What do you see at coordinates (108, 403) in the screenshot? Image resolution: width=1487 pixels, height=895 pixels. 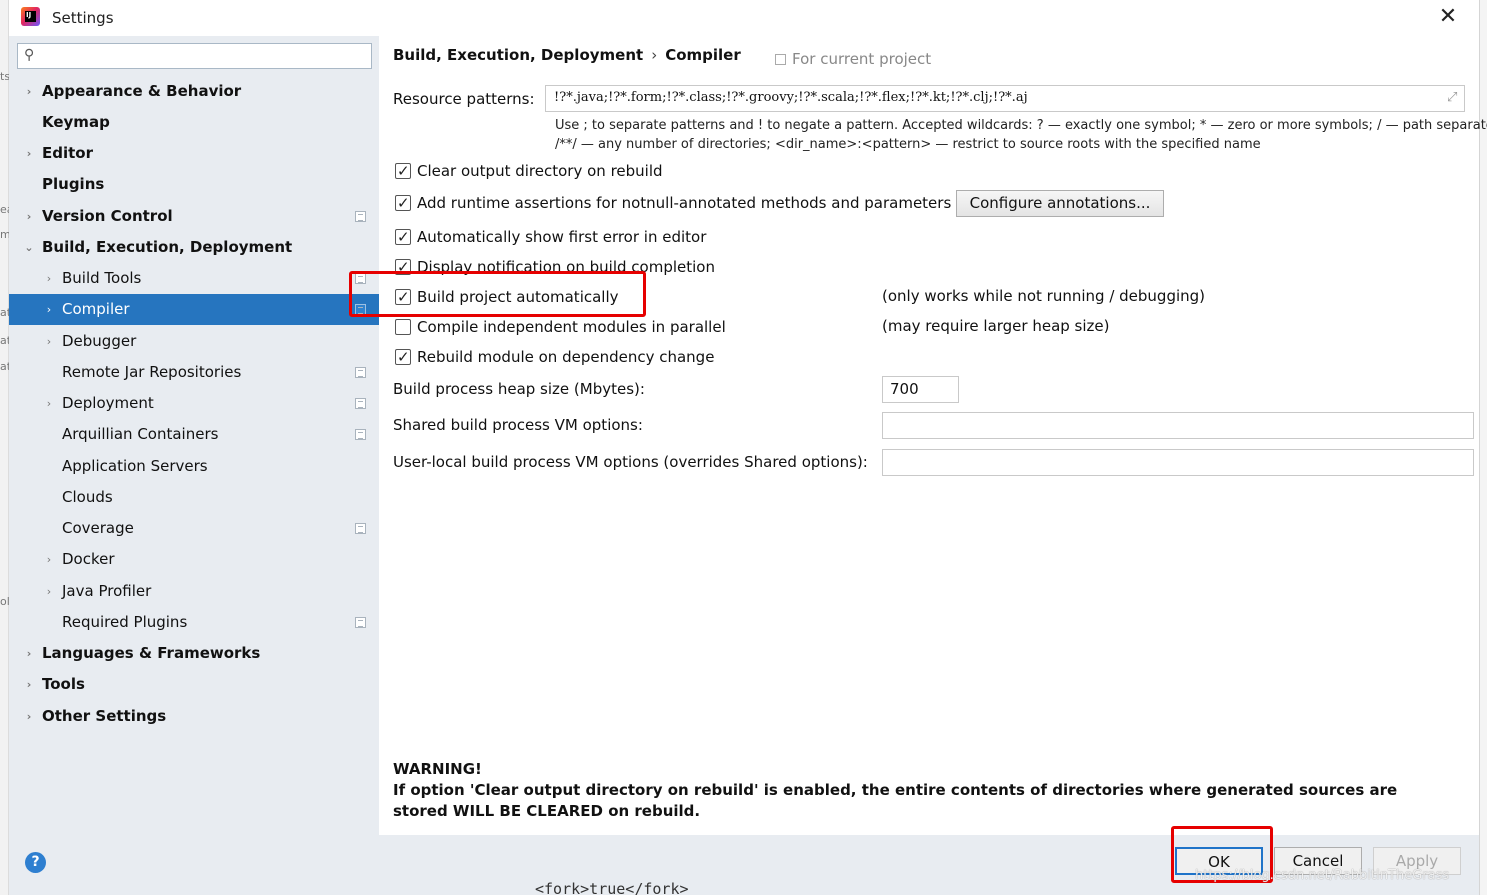 I see `sidebar-item-label: Deployment` at bounding box center [108, 403].